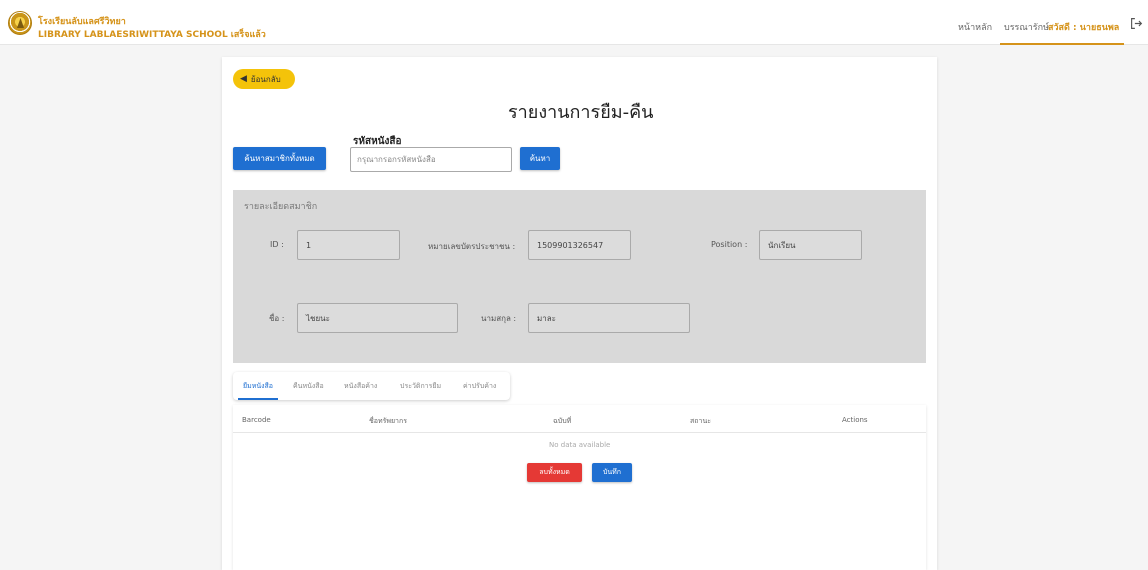  What do you see at coordinates (554, 472) in the screenshot?
I see `delete-all-button: ลบทั้งหมด` at bounding box center [554, 472].